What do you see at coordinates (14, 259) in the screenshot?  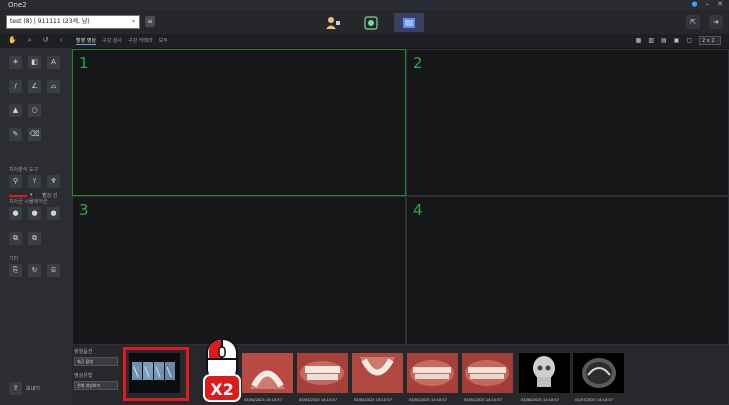 I see `section-misc: 기타` at bounding box center [14, 259].